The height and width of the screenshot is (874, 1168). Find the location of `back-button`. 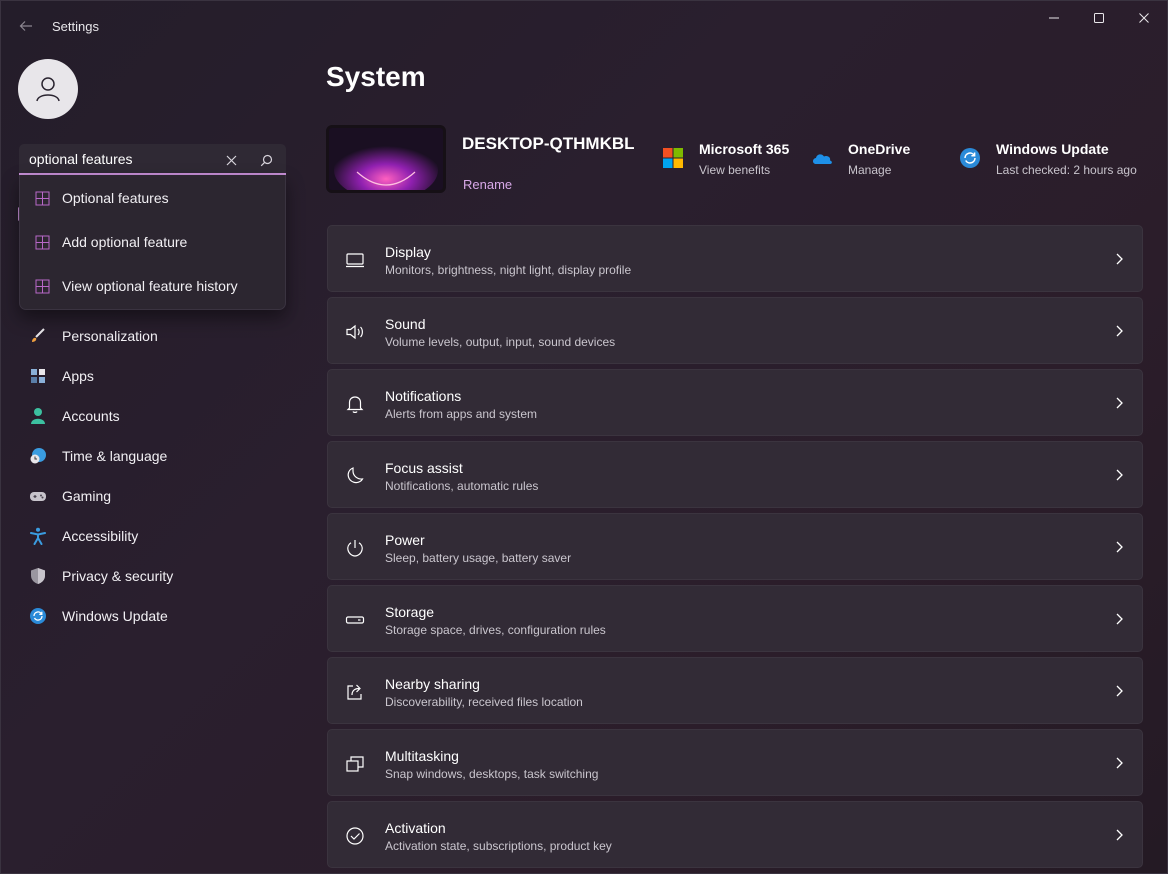

back-button is located at coordinates (26, 26).